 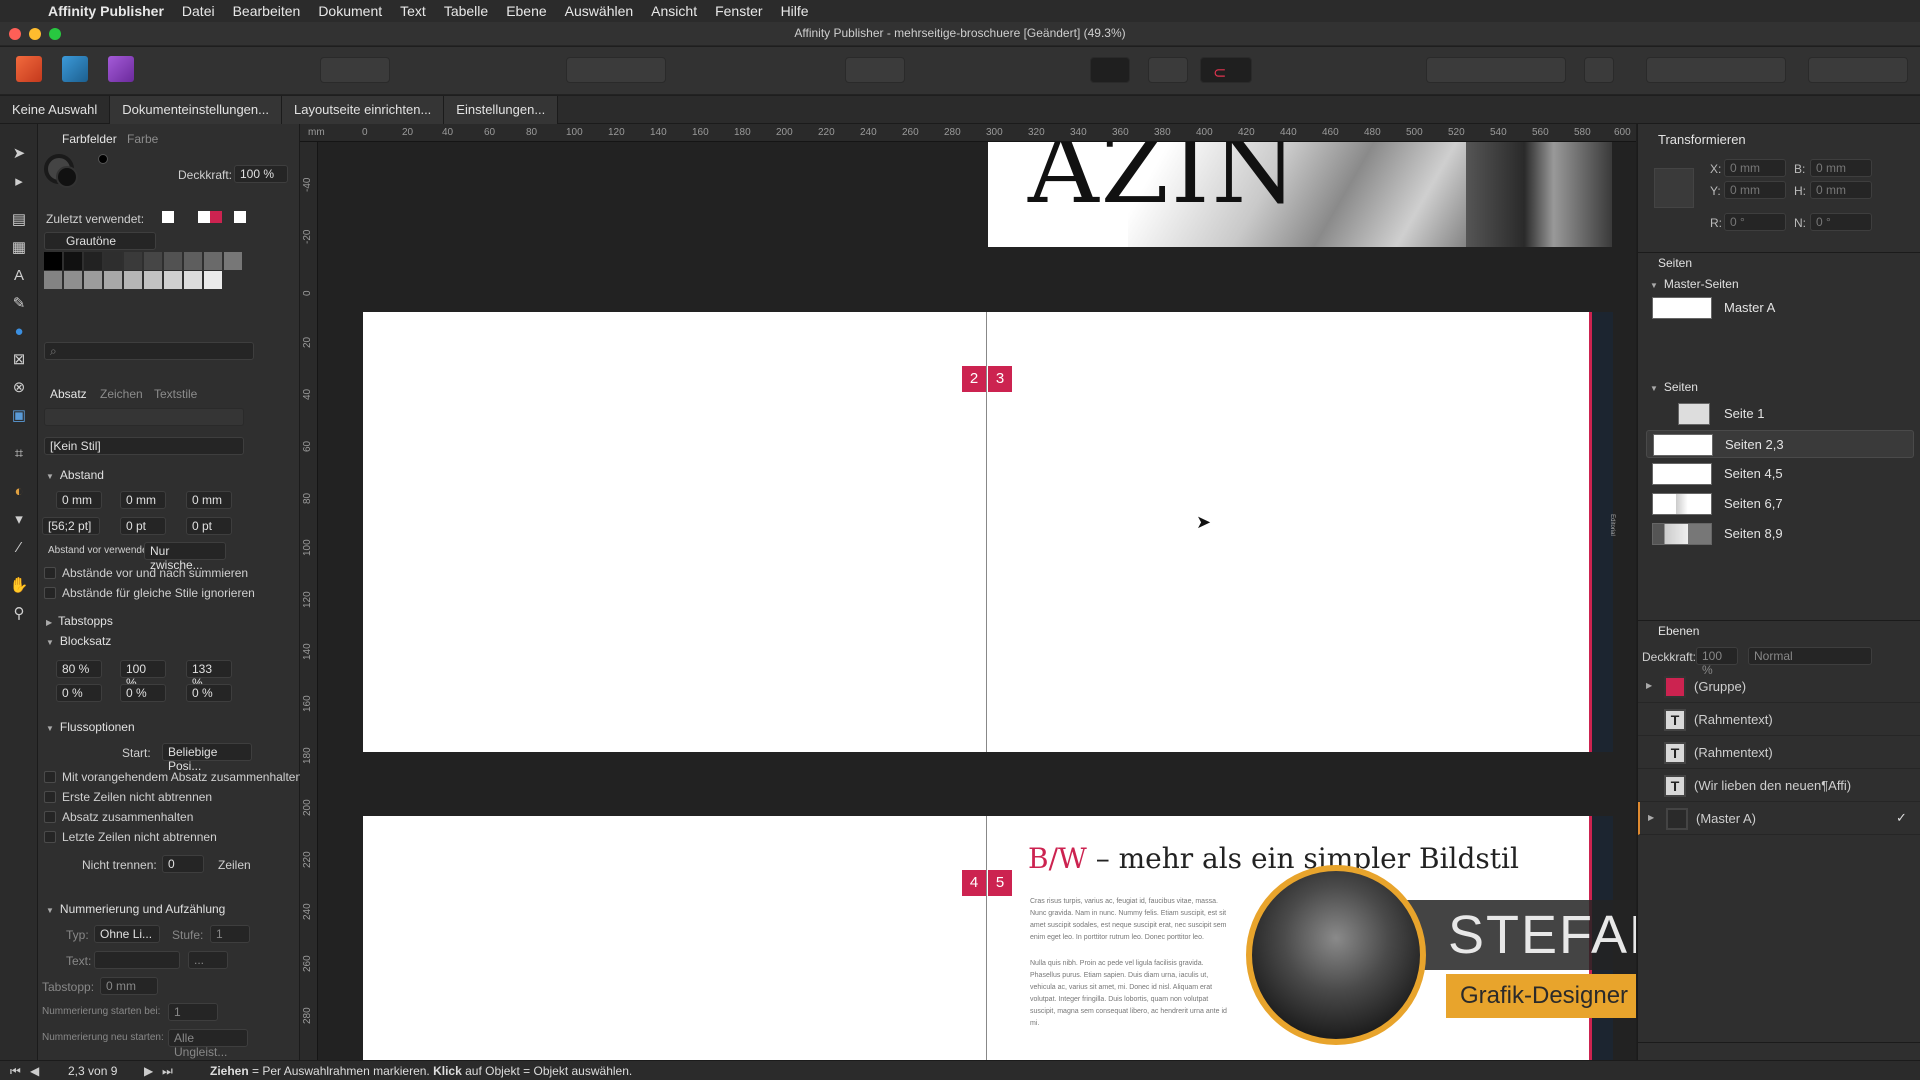 What do you see at coordinates (19, 520) in the screenshot?
I see `fill-tool-icon: ▾` at bounding box center [19, 520].